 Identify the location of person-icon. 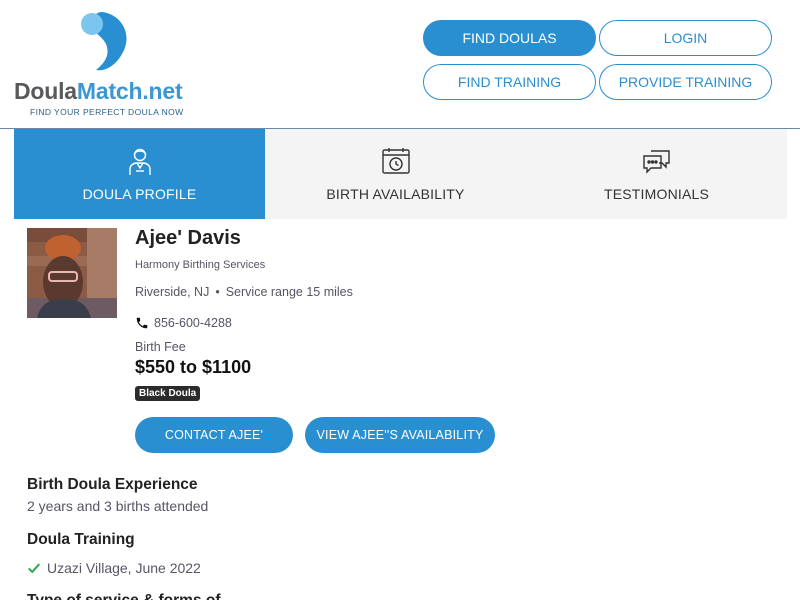
(139, 161).